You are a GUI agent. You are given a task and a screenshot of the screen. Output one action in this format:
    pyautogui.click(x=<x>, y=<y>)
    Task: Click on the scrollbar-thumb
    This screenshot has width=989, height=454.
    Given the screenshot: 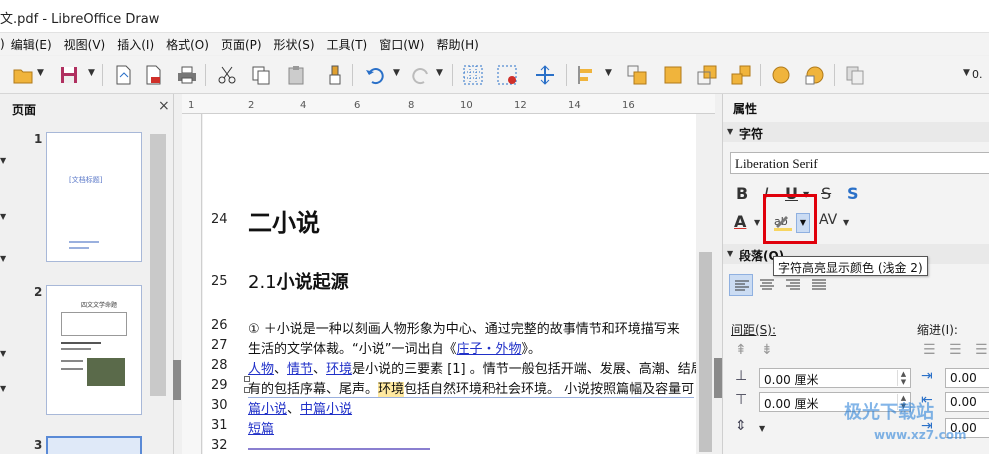 What is the action you would take?
    pyautogui.click(x=705, y=352)
    